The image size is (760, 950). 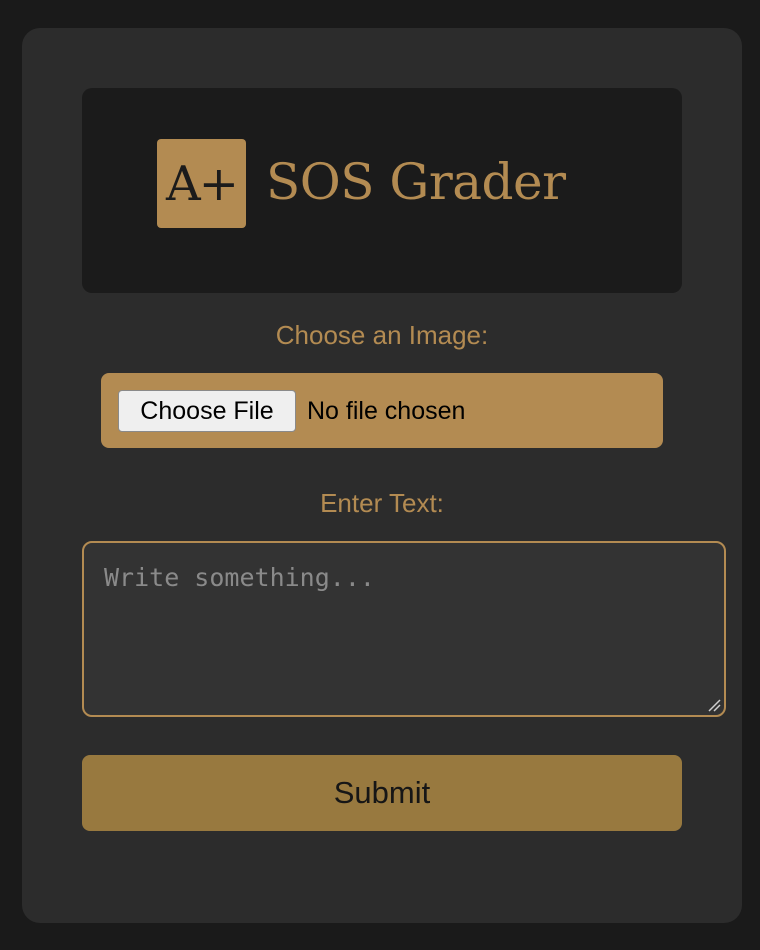 What do you see at coordinates (382, 793) in the screenshot?
I see `submit-button: Submit` at bounding box center [382, 793].